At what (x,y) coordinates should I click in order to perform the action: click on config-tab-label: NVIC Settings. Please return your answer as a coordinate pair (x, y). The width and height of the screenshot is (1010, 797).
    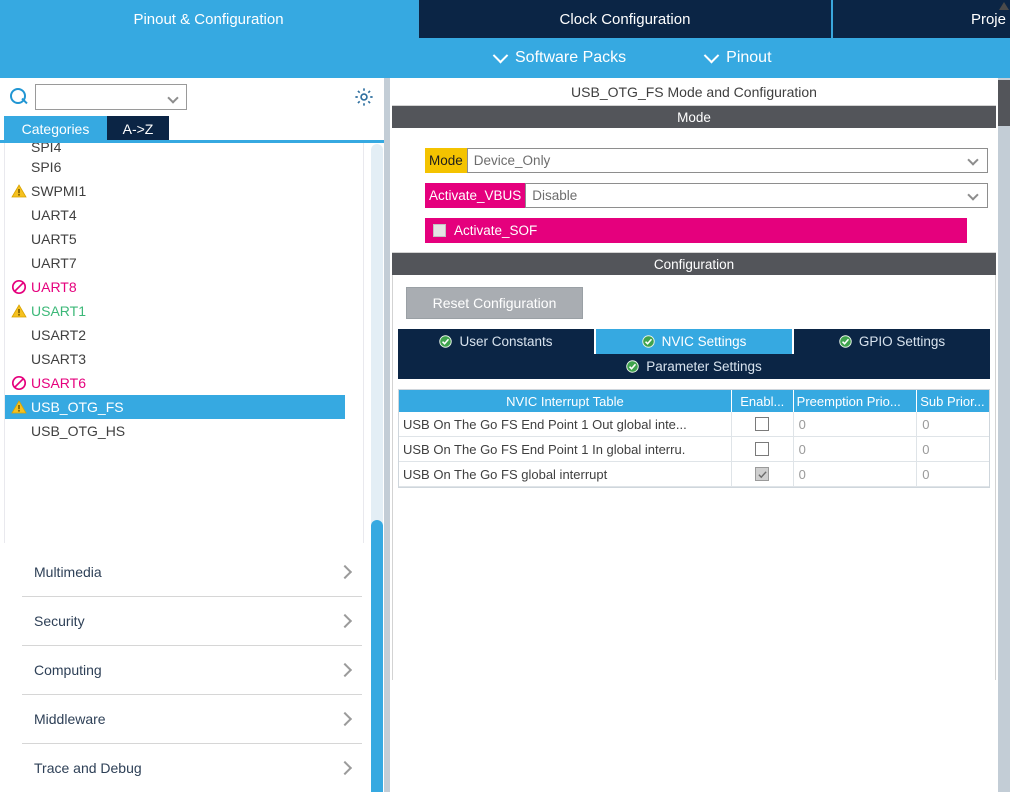
    Looking at the image, I should click on (704, 341).